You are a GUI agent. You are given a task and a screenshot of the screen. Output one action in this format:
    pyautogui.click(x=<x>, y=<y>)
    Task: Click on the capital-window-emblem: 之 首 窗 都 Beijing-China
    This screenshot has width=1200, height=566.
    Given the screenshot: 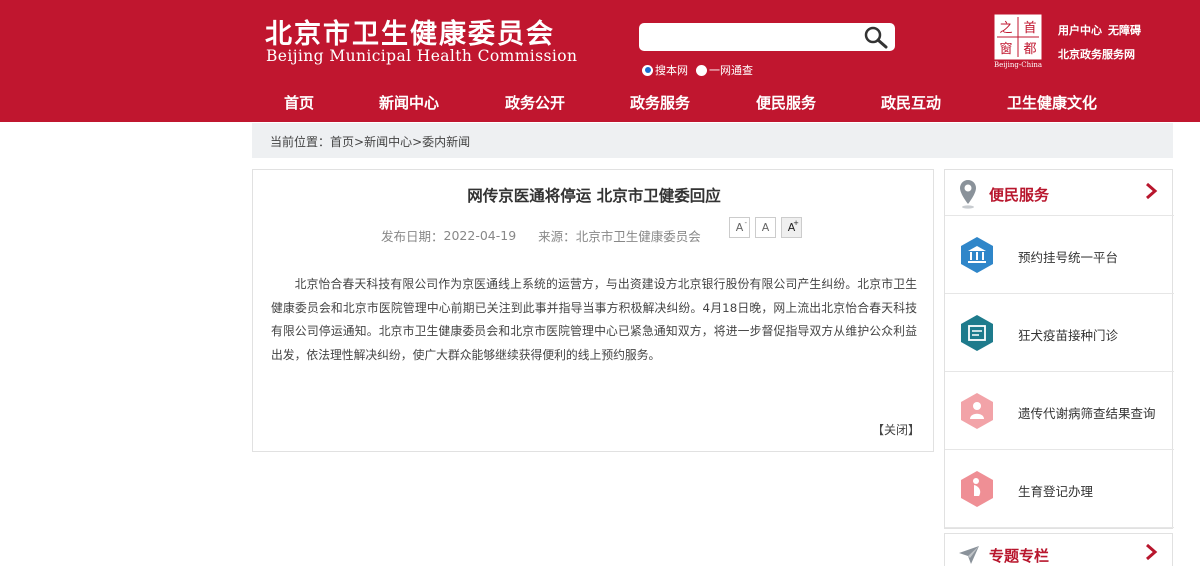 What is the action you would take?
    pyautogui.click(x=1018, y=42)
    